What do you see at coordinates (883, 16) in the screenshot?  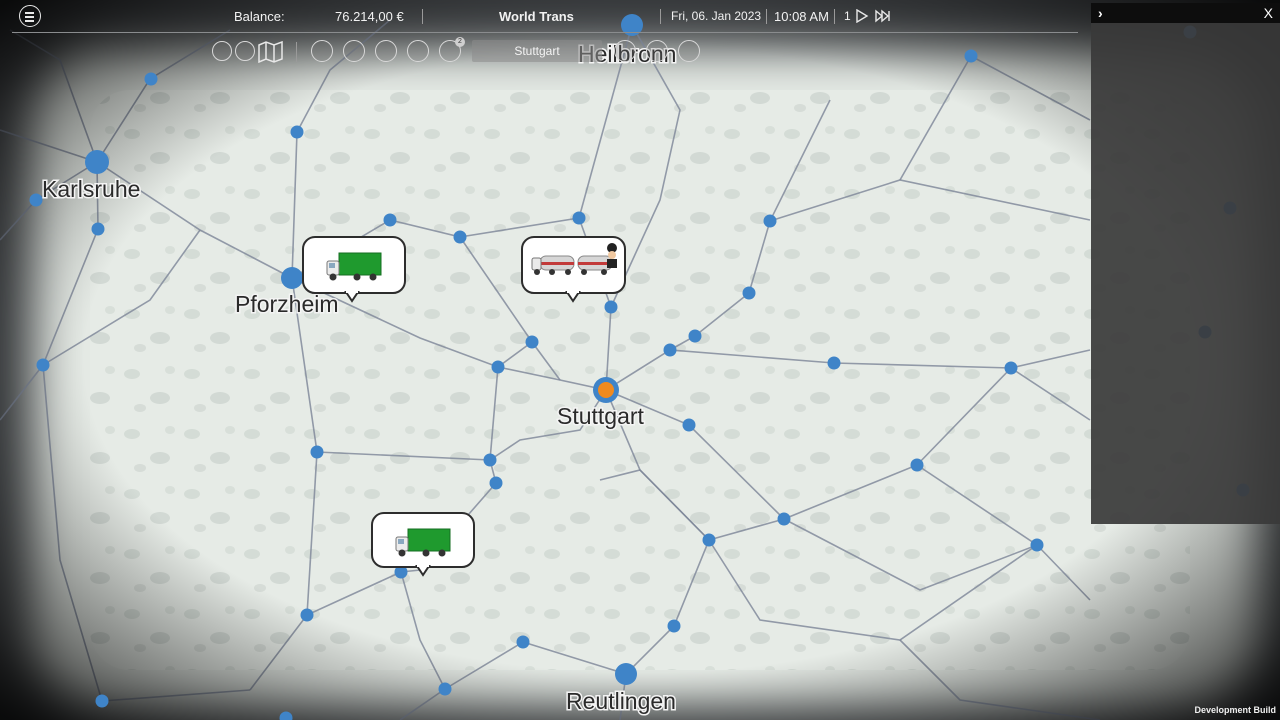 I see `fast-forward-icon` at bounding box center [883, 16].